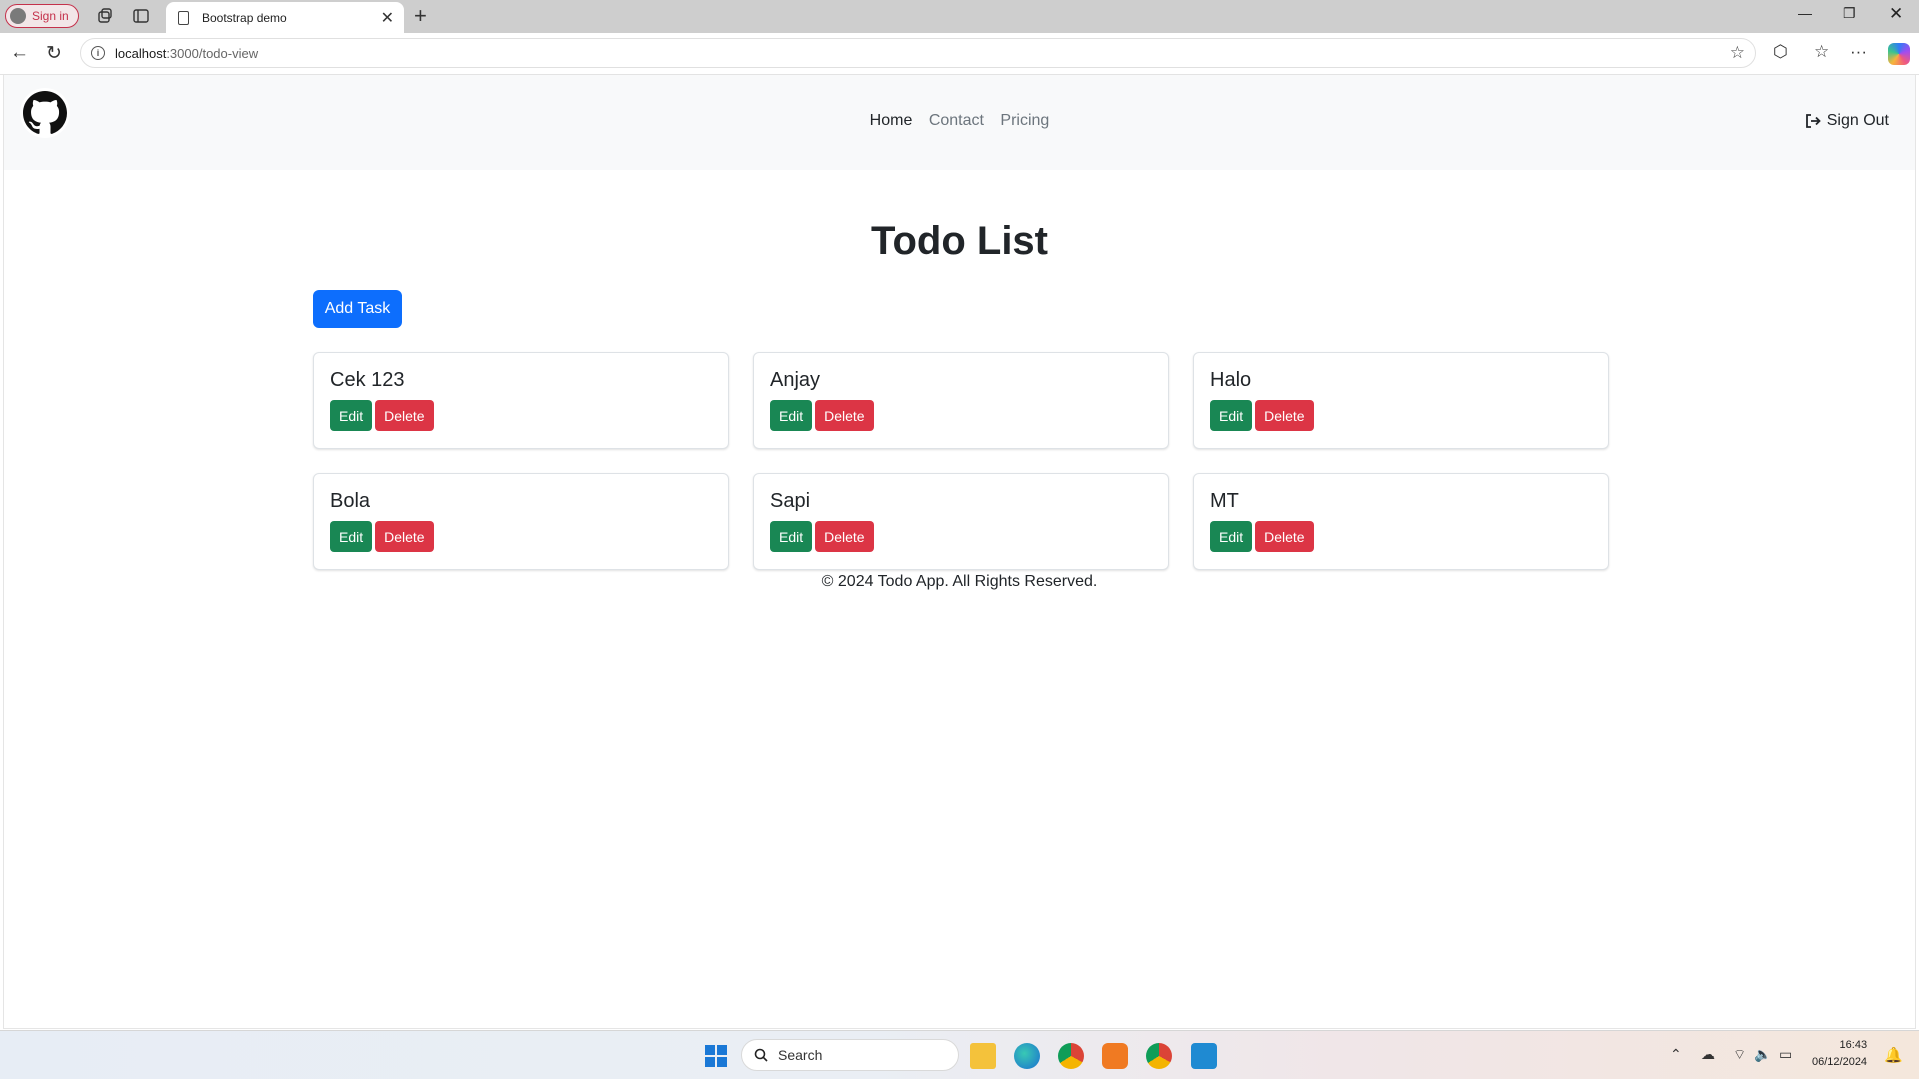  I want to click on task-title: Bola, so click(350, 501).